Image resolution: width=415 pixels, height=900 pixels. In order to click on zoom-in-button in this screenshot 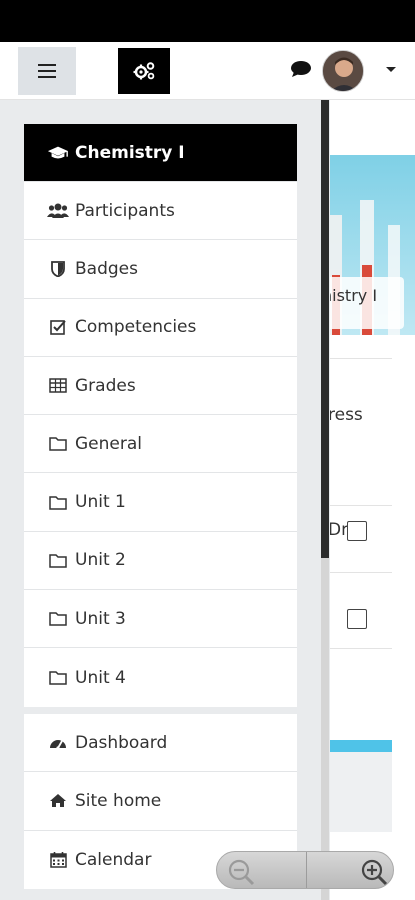, I will do `click(374, 873)`.